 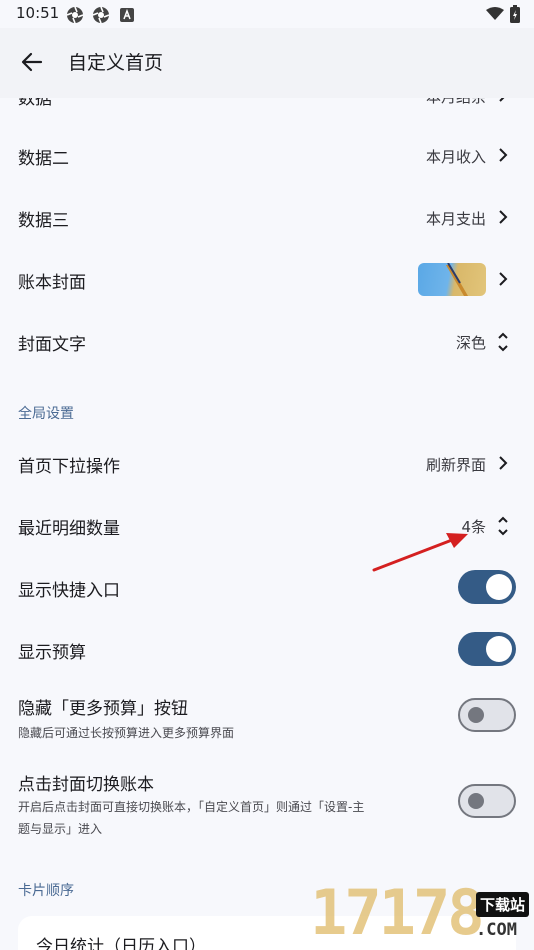 What do you see at coordinates (75, 15) in the screenshot?
I see `aperture-icon` at bounding box center [75, 15].